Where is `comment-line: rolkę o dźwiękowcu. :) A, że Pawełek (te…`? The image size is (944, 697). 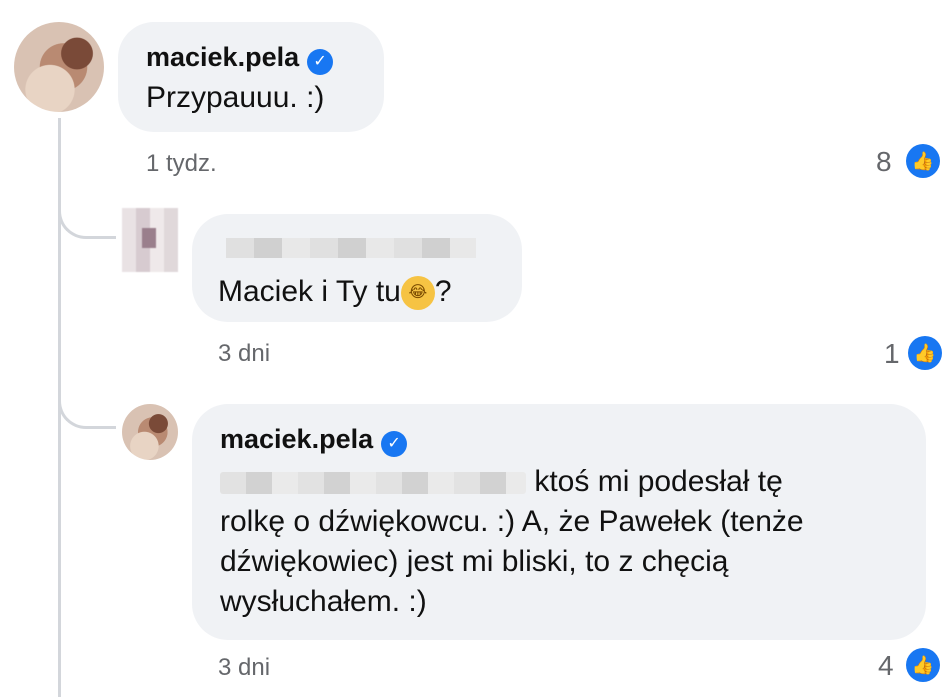 comment-line: rolkę o dźwiękowcu. :) A, że Pawełek (te… is located at coordinates (512, 521).